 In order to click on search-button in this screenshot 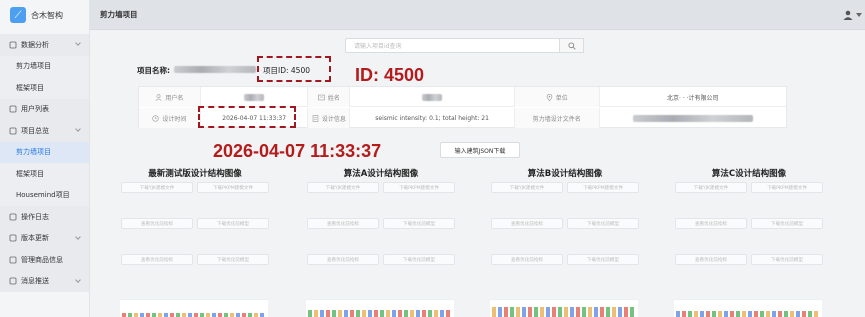, I will do `click(572, 45)`.